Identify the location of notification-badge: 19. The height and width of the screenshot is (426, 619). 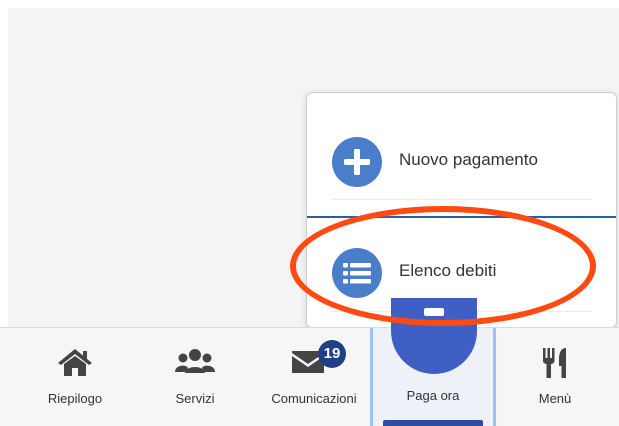
(332, 354).